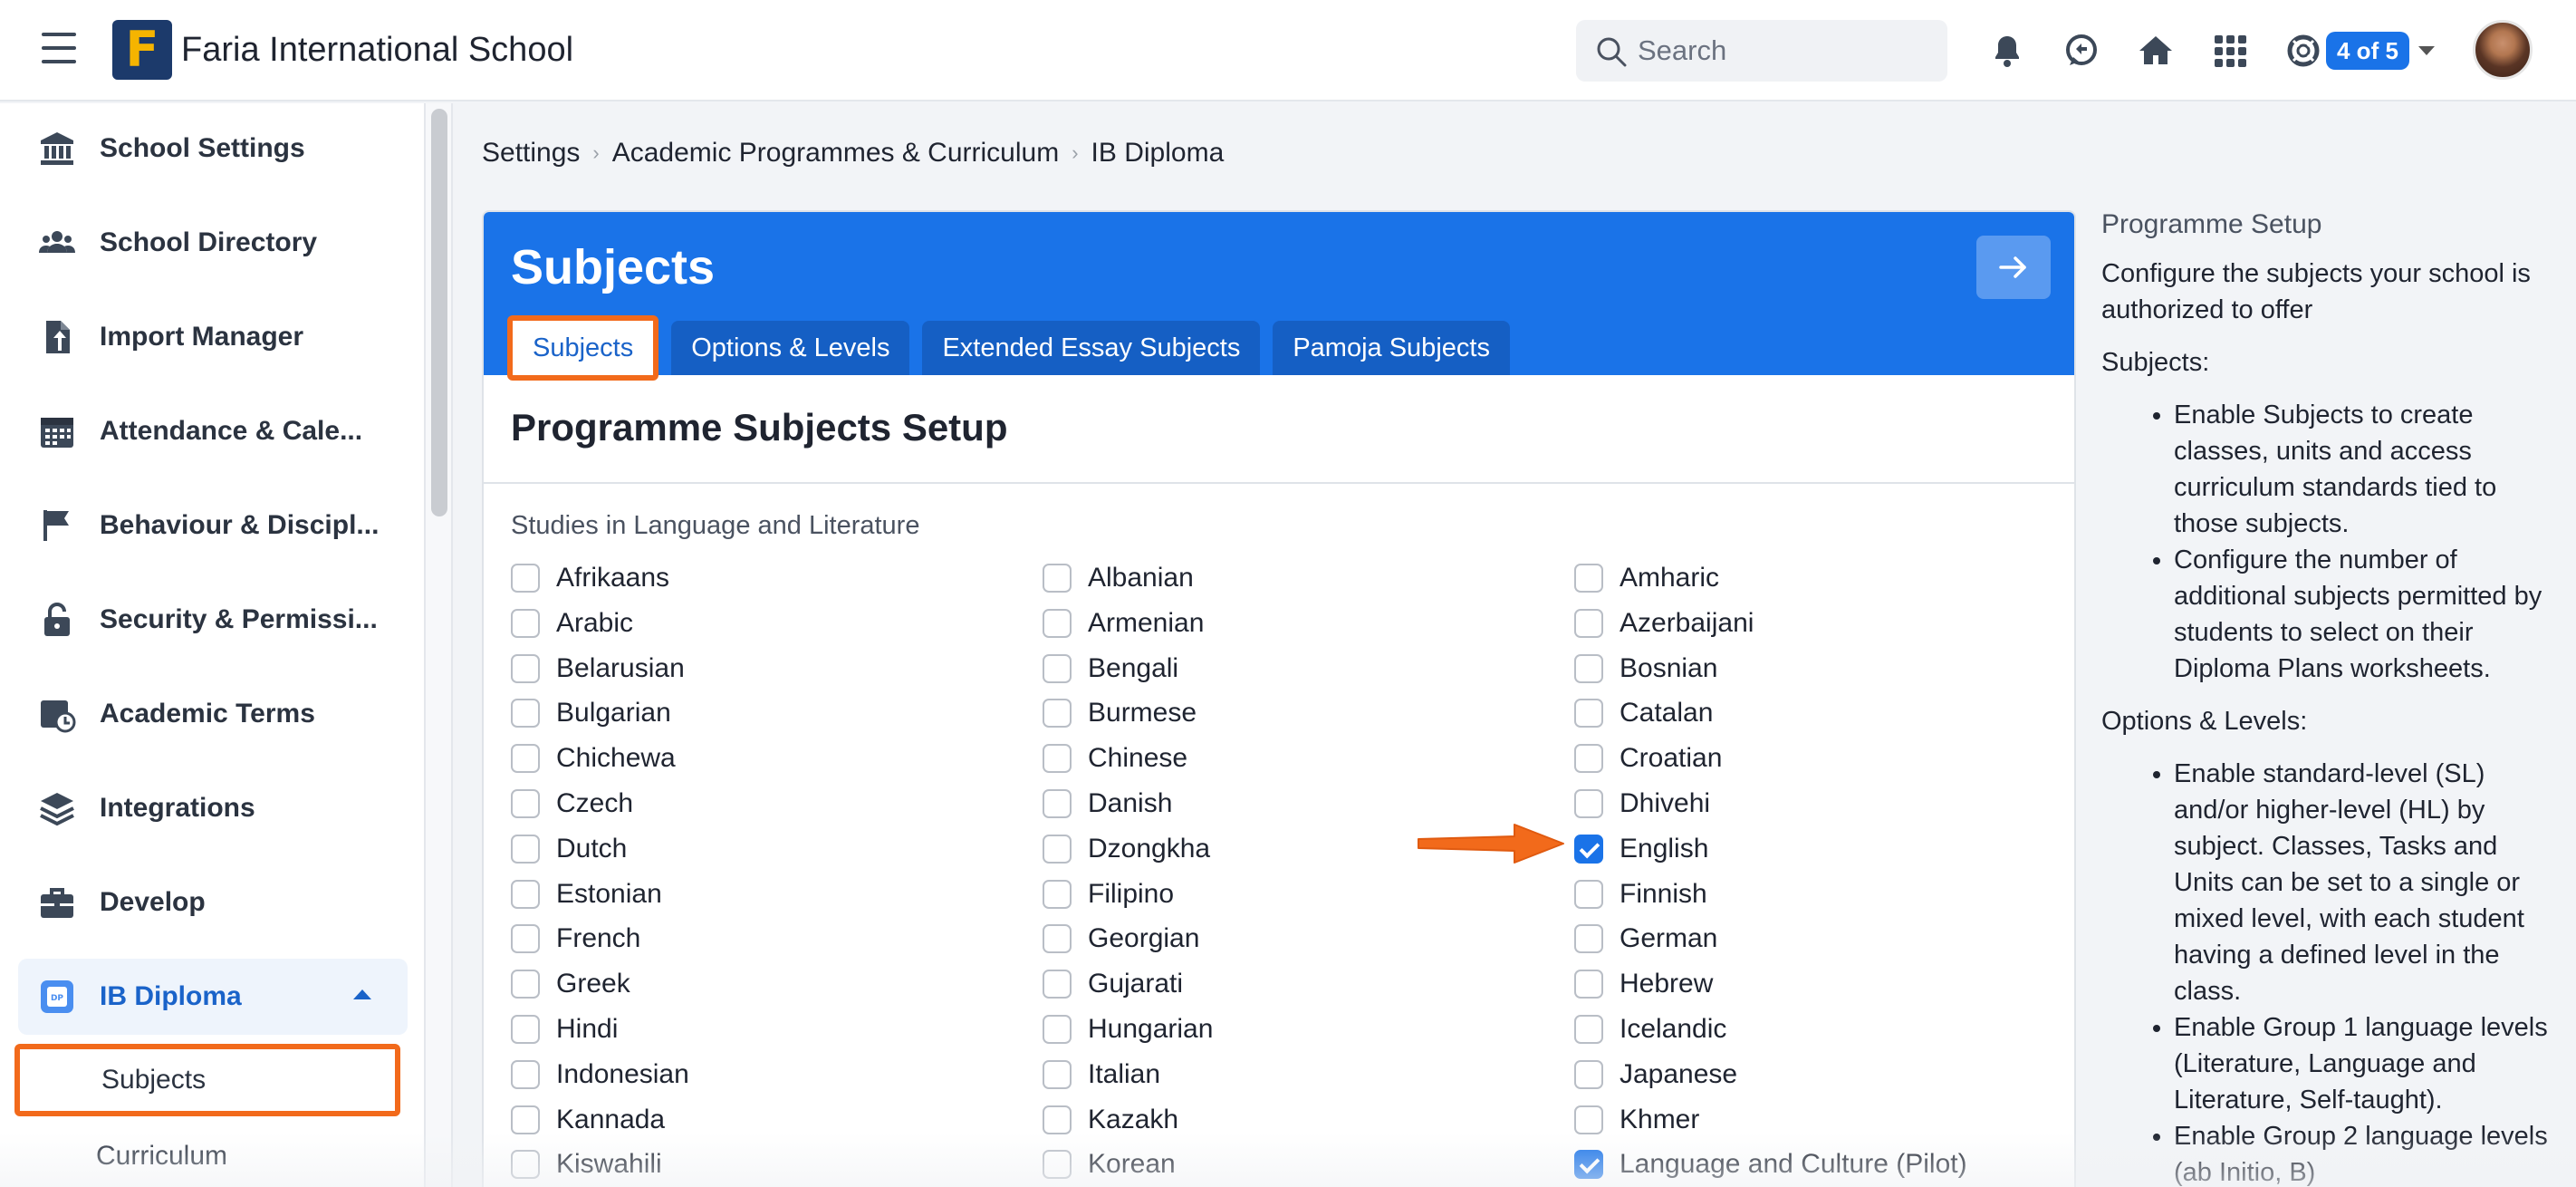  Describe the element at coordinates (1123, 623) in the screenshot. I see `subject-option: Armenian` at that location.